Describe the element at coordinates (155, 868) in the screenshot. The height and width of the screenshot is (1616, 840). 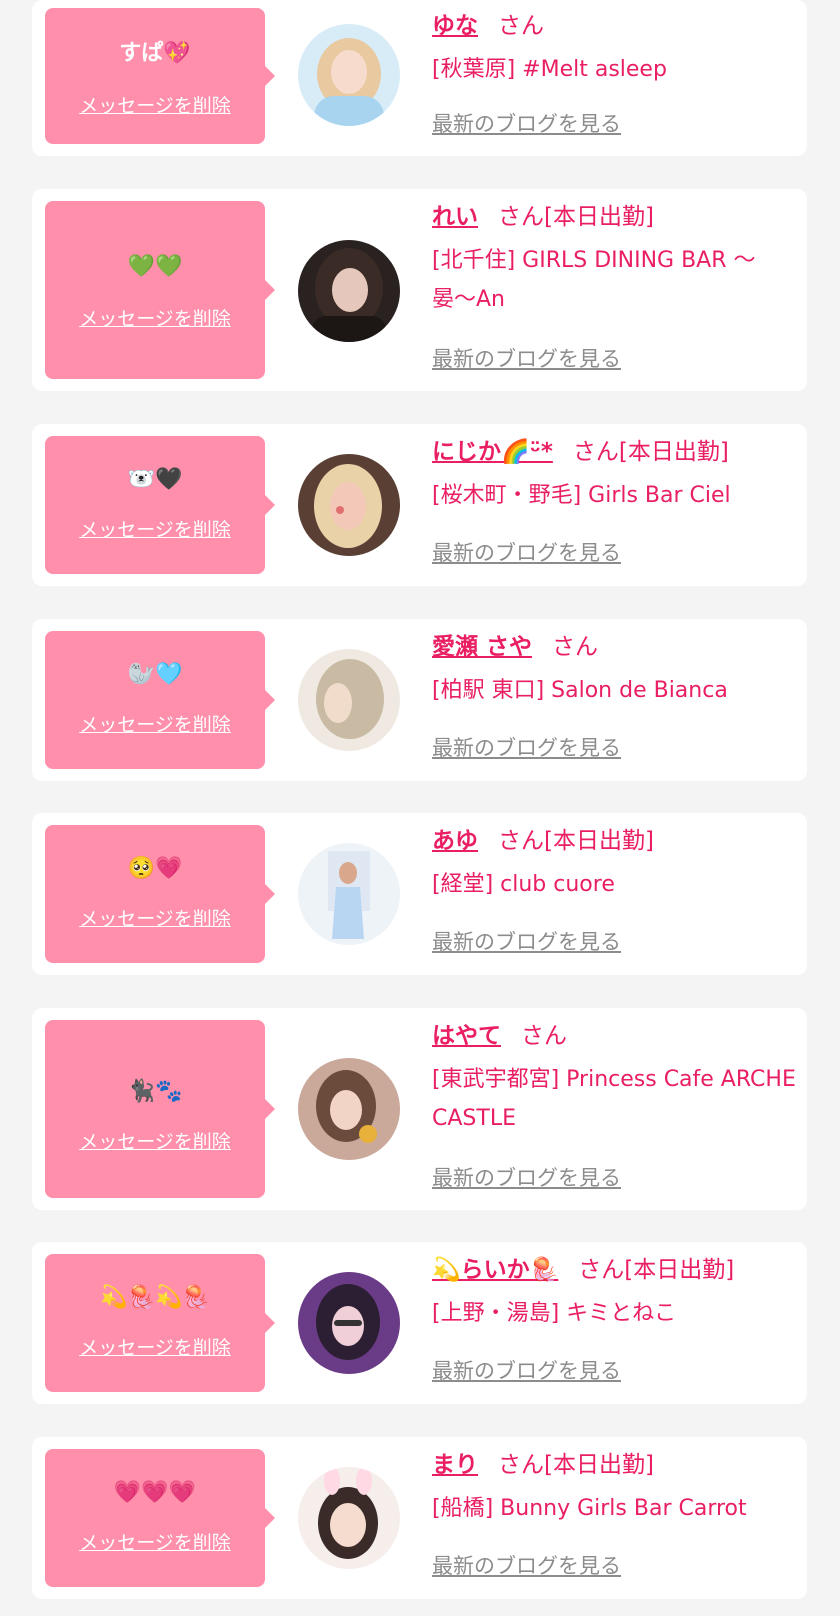
I see `message-text: 🥺💗` at that location.